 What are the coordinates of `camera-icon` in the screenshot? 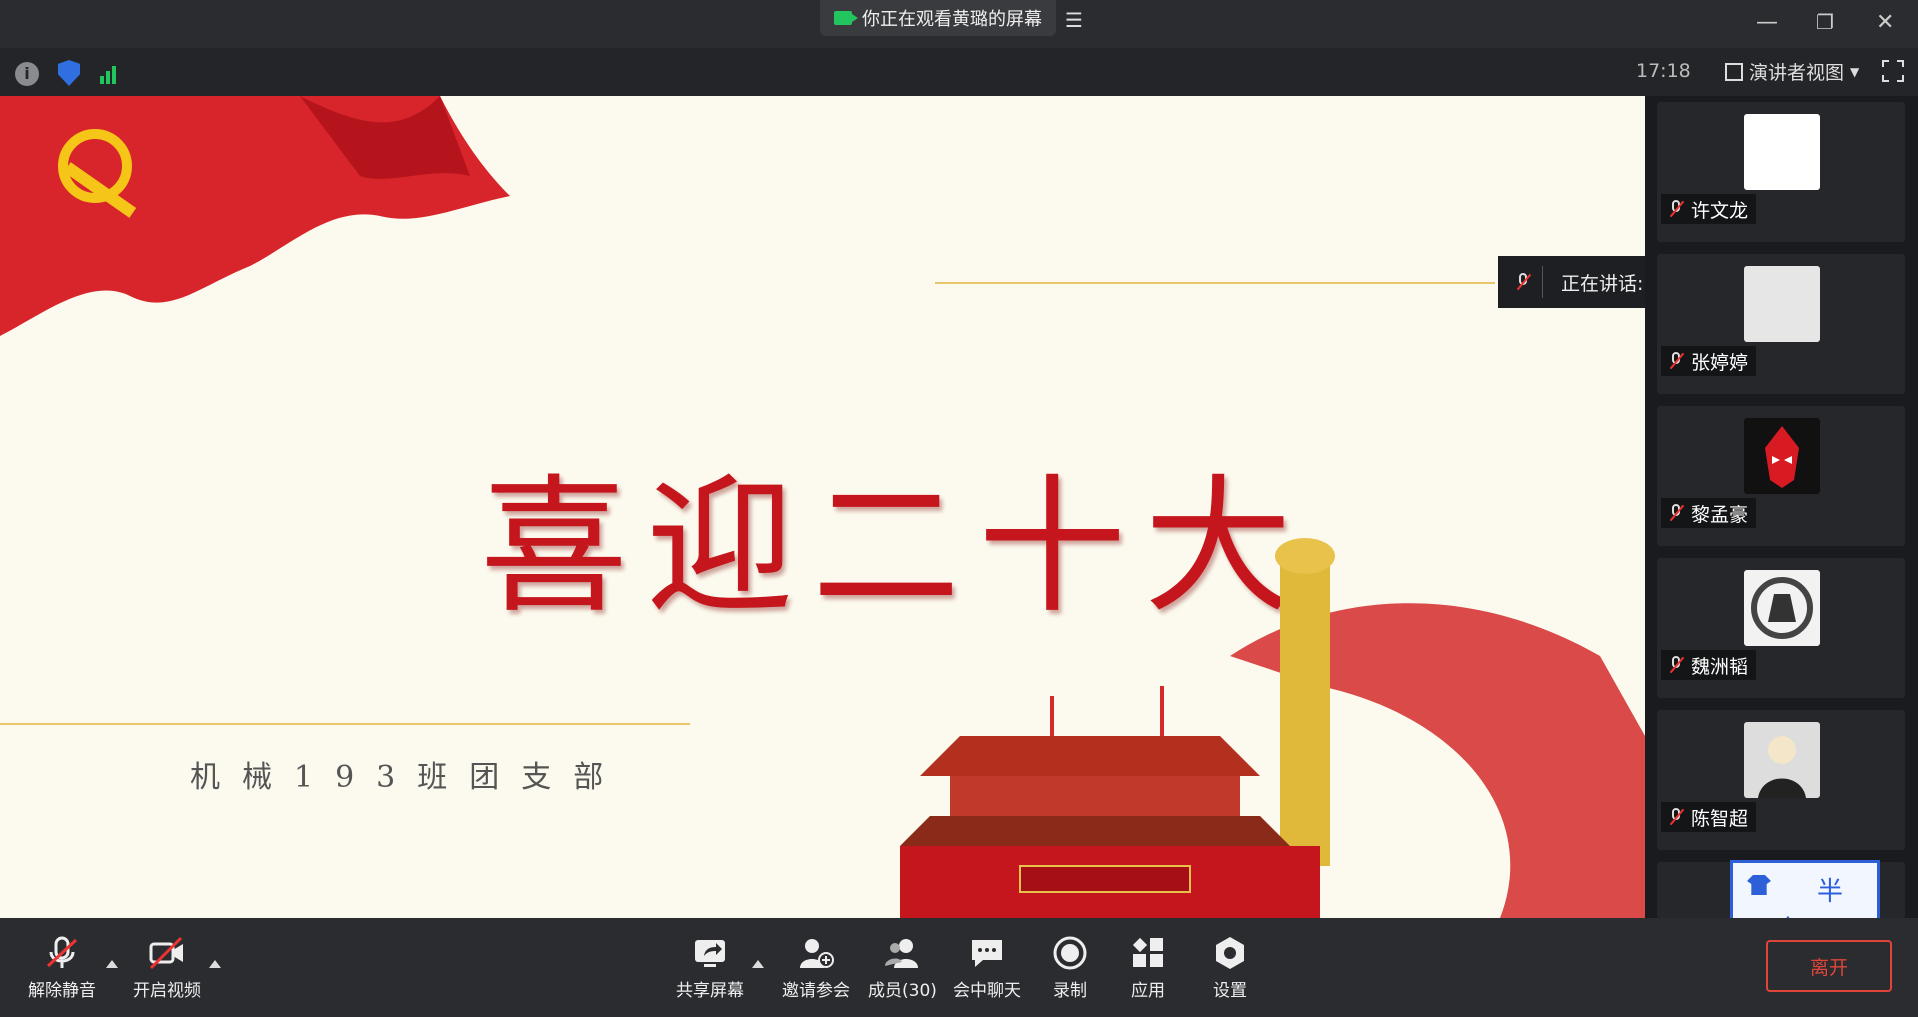 It's located at (846, 18).